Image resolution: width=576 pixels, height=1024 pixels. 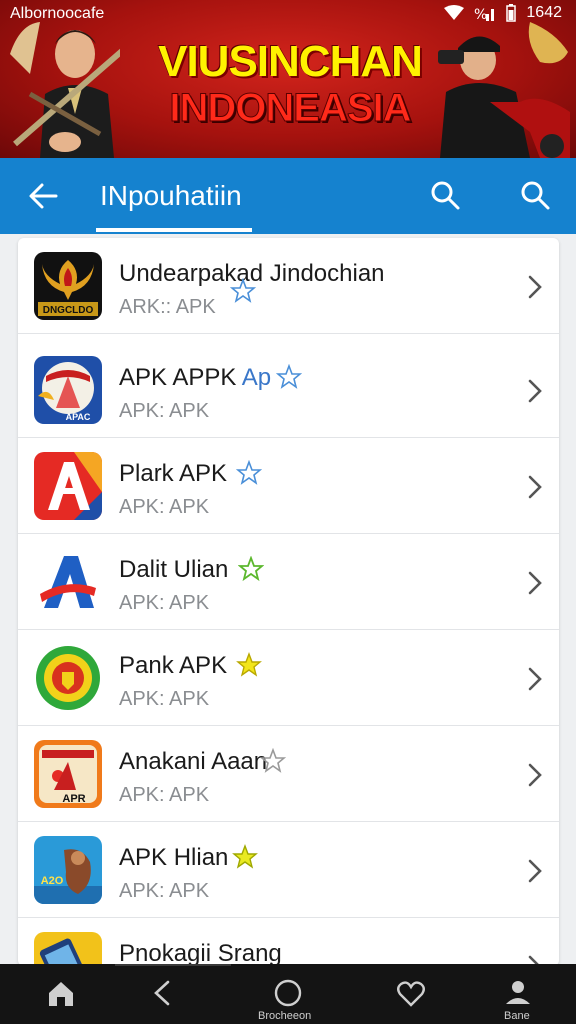 I want to click on app-icon-label: A2O, so click(x=52, y=881).